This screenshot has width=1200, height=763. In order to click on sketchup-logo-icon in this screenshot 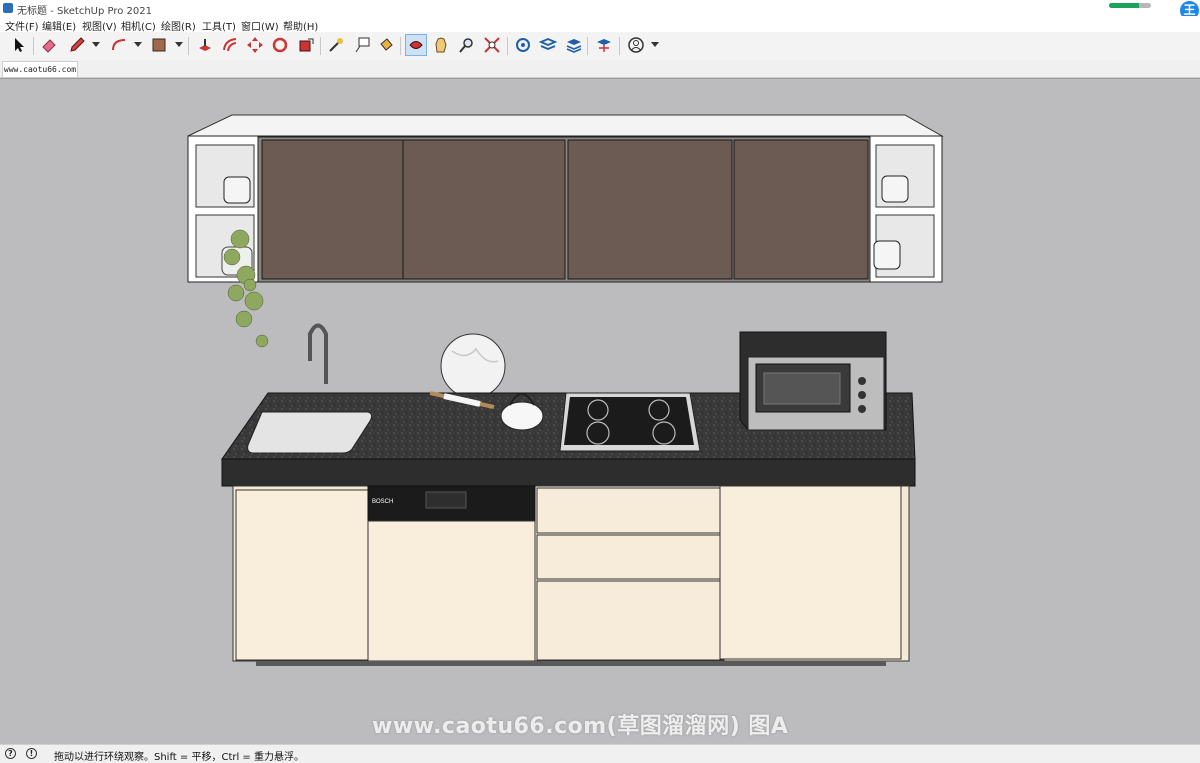, I will do `click(8, 8)`.